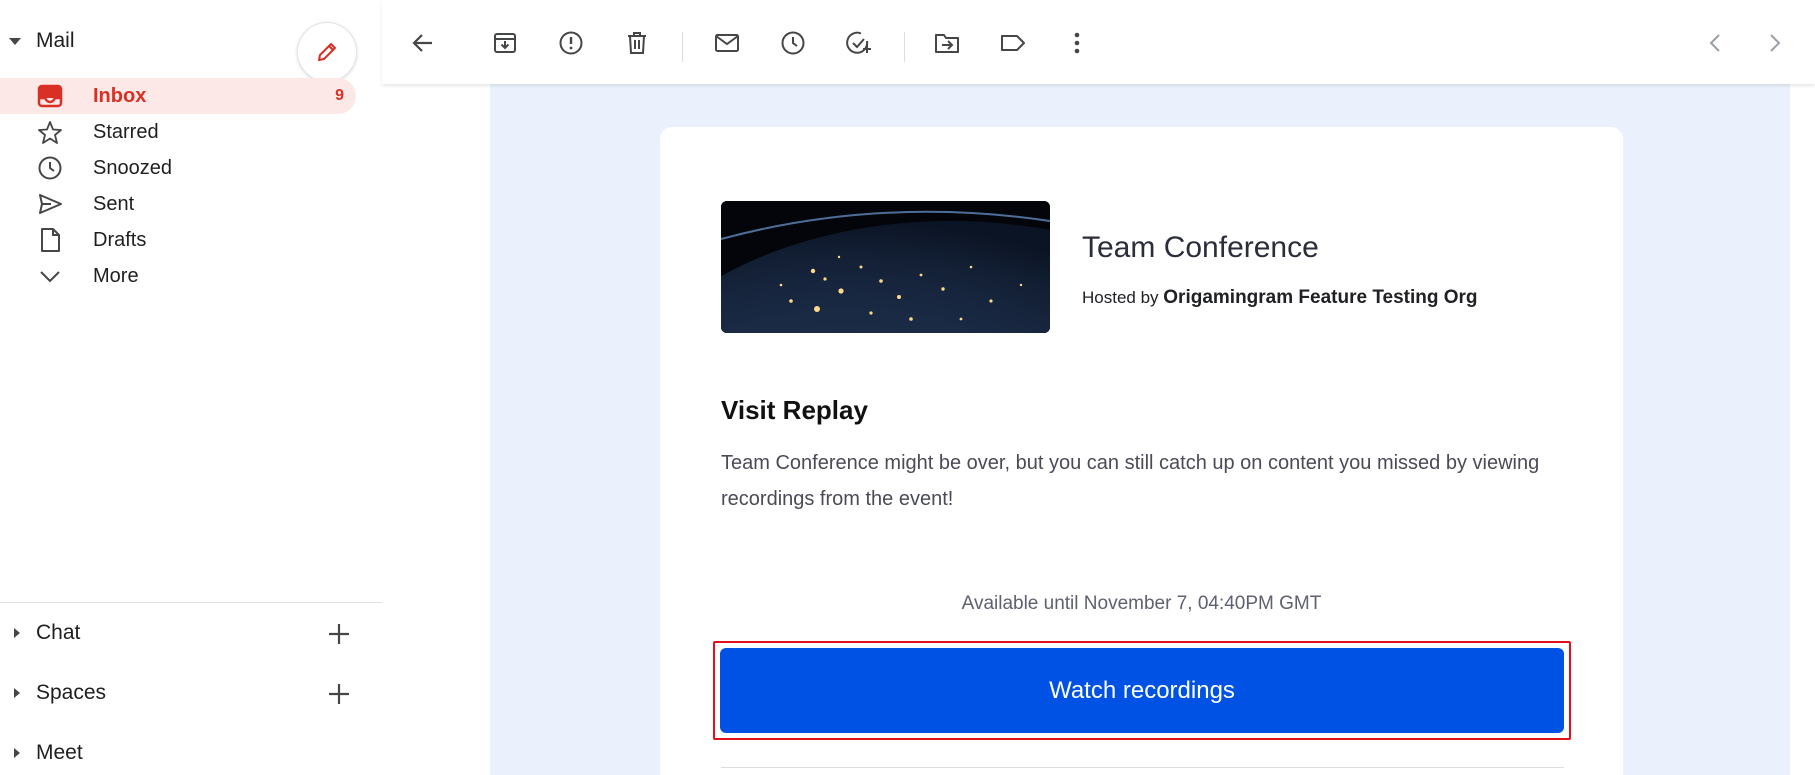 Image resolution: width=1815 pixels, height=775 pixels. Describe the element at coordinates (120, 239) in the screenshot. I see `sidebar-item-label: Drafts` at that location.